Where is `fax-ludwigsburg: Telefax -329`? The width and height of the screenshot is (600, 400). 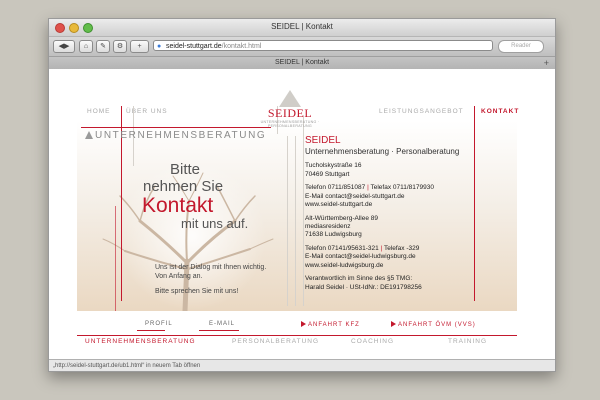 fax-ludwigsburg: Telefax -329 is located at coordinates (401, 248).